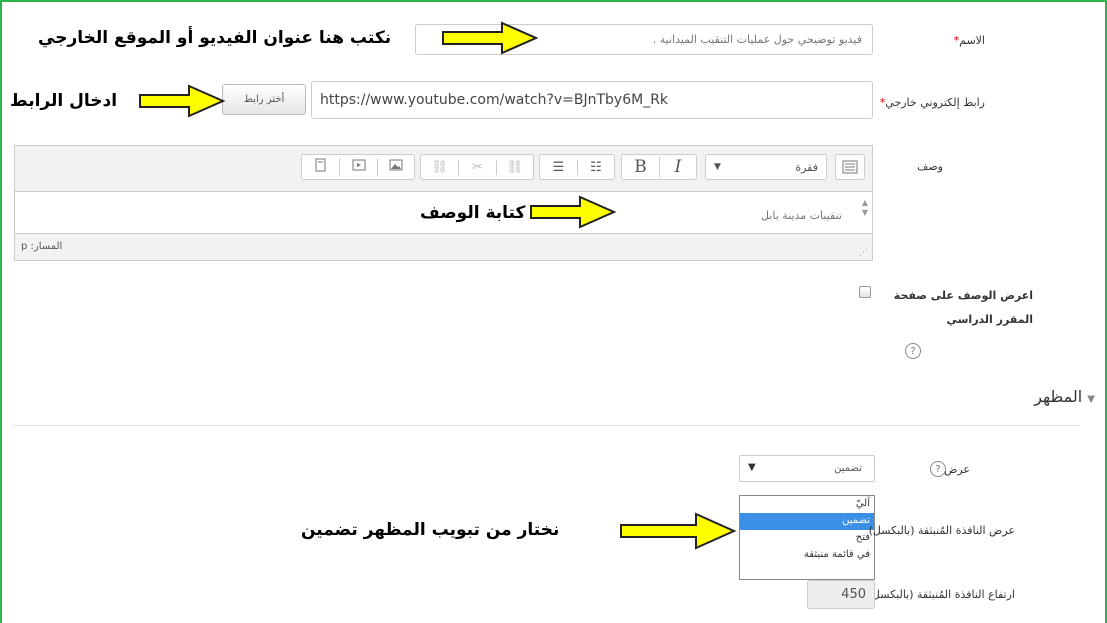 The width and height of the screenshot is (1107, 623). I want to click on paragraph-format-select: ▼ فقرة, so click(766, 167).